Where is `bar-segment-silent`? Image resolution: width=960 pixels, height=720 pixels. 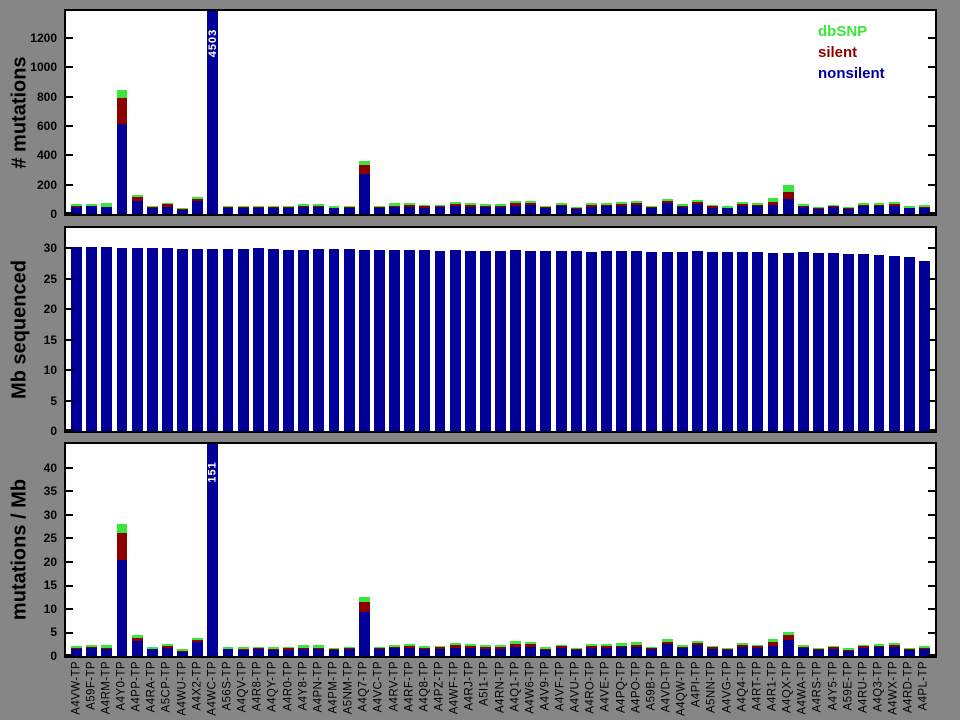
bar-segment-silent is located at coordinates (364, 607).